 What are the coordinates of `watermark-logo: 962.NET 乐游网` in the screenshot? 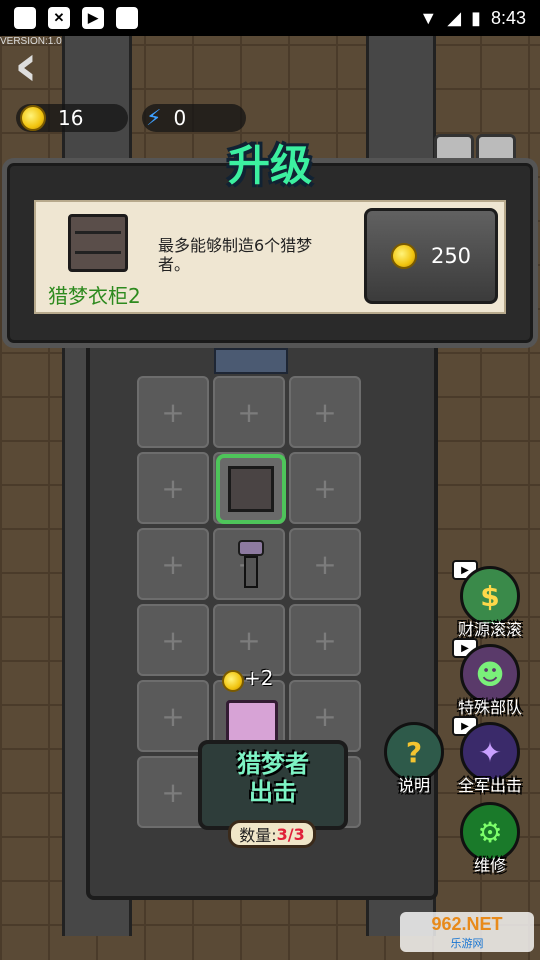 It's located at (467, 932).